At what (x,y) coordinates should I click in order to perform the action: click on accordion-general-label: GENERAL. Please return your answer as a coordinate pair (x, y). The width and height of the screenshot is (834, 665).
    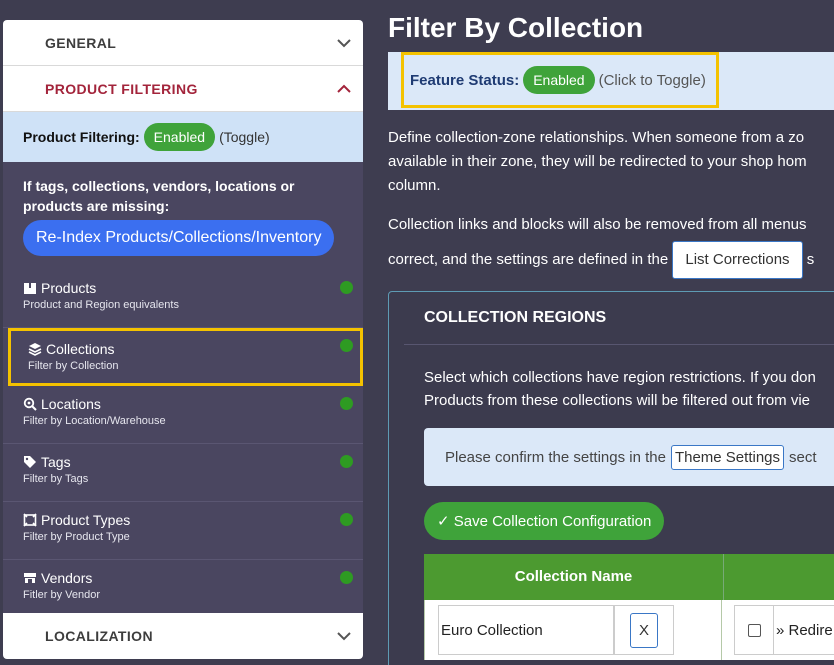
    Looking at the image, I should click on (81, 42).